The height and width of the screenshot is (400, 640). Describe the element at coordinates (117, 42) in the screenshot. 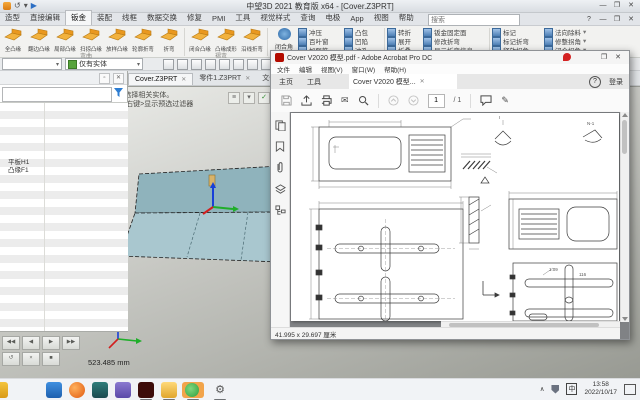

I see `ribbon-button: 放样凸缘` at that location.